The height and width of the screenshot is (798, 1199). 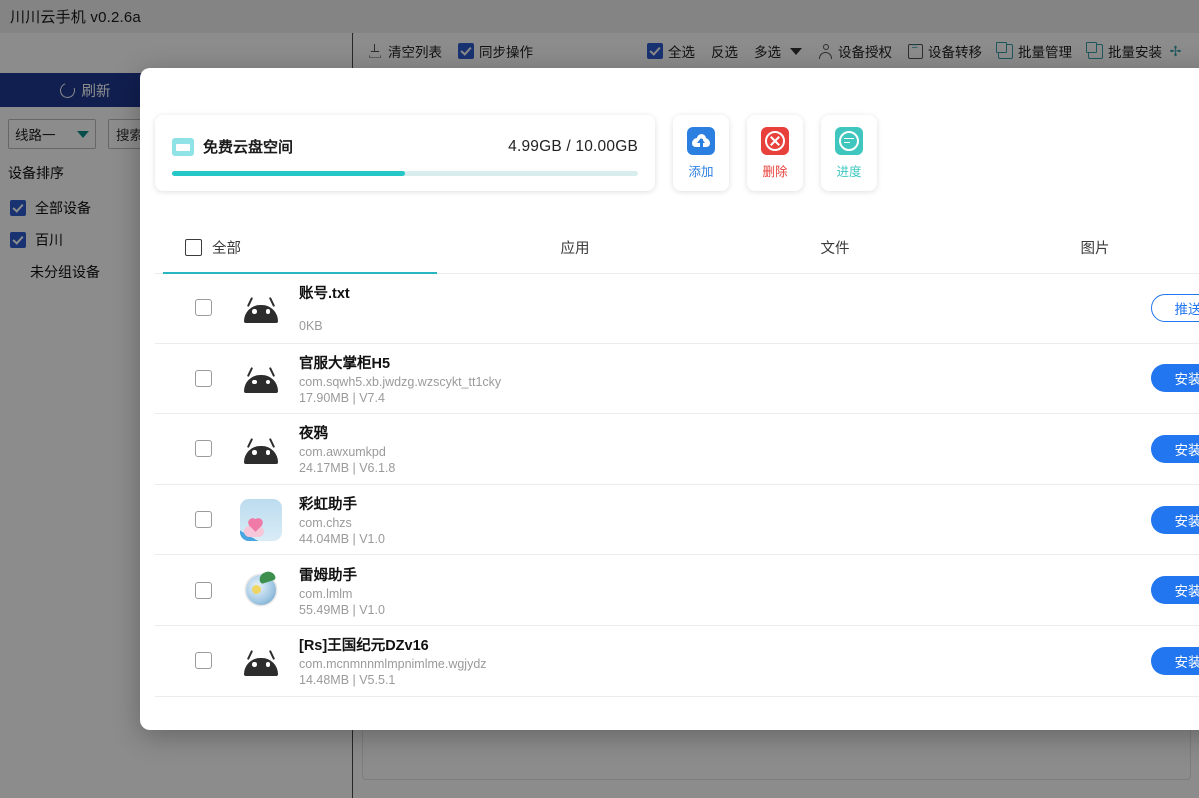 I want to click on delete-button-label: 删除, so click(x=775, y=171).